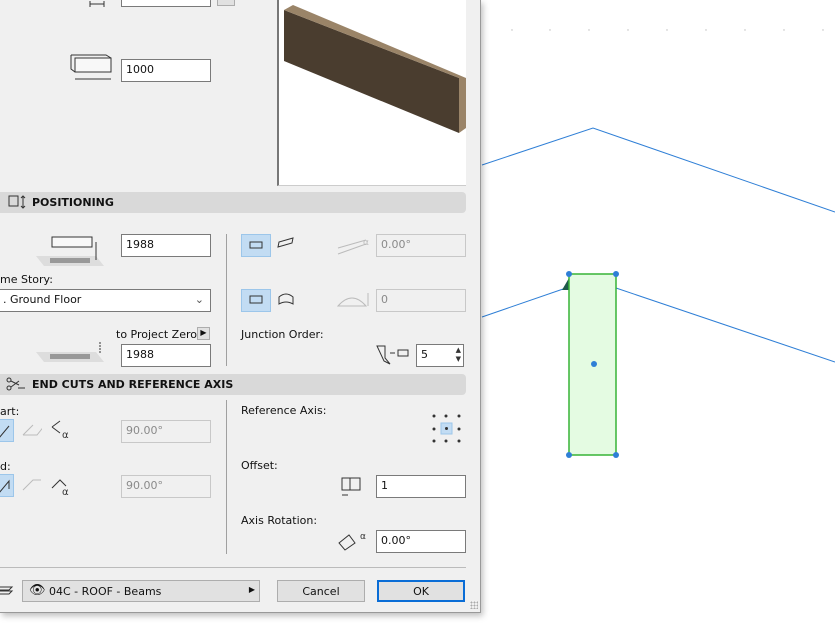  What do you see at coordinates (7, 590) in the screenshot?
I see `layers-icon` at bounding box center [7, 590].